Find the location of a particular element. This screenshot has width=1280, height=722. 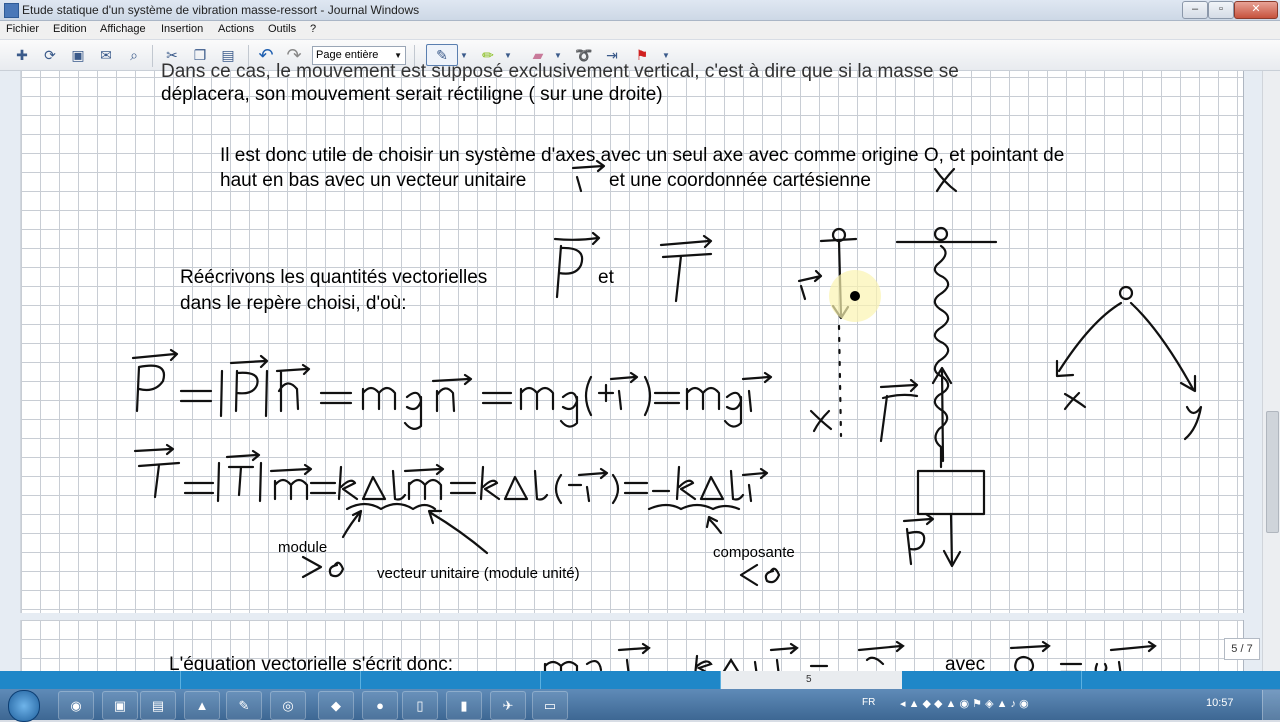

hw-eq-T-final is located at coordinates (710, 484).